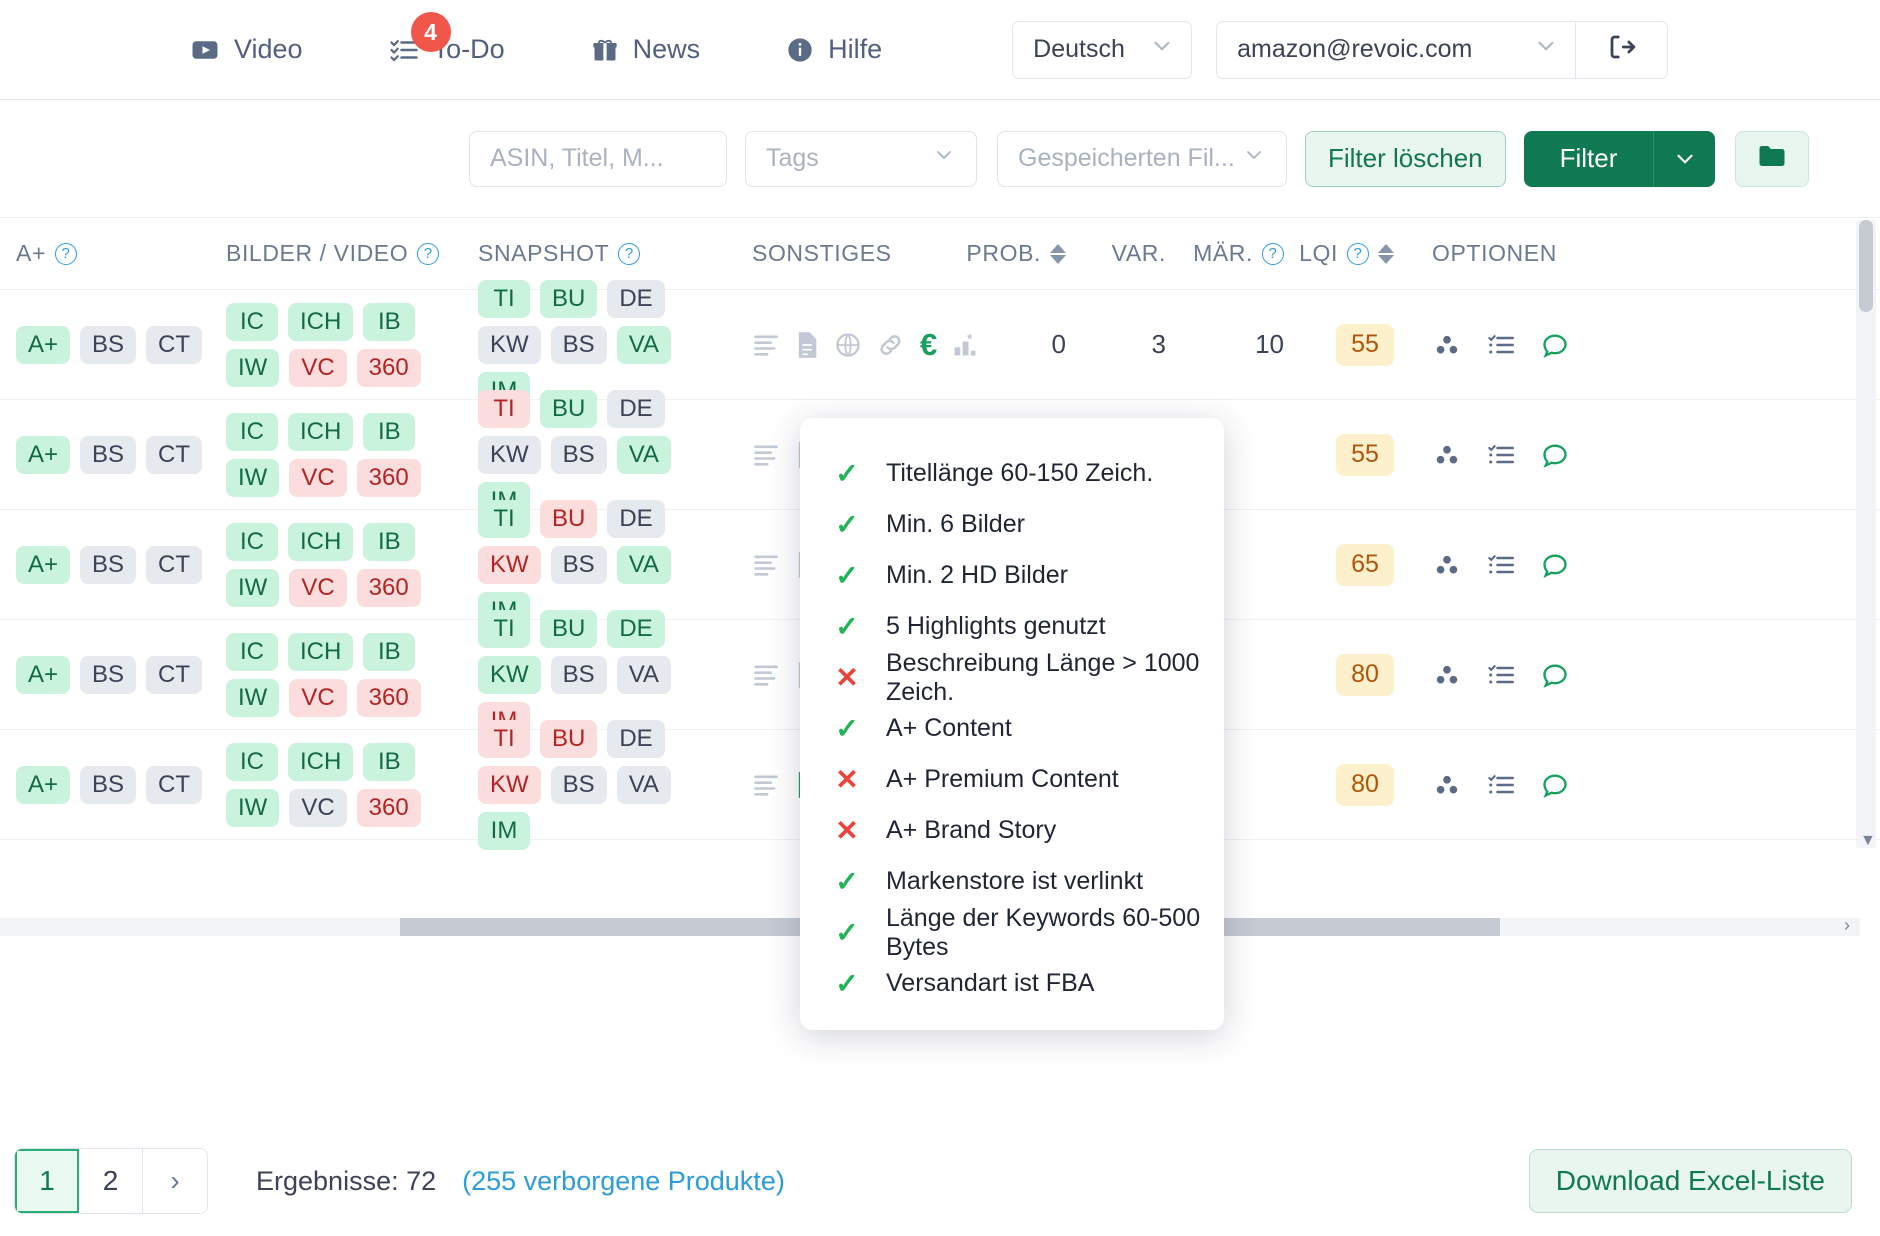 The height and width of the screenshot is (1236, 1880). Describe the element at coordinates (1396, 49) in the screenshot. I see `account-select: amazon@revoic.com` at that location.